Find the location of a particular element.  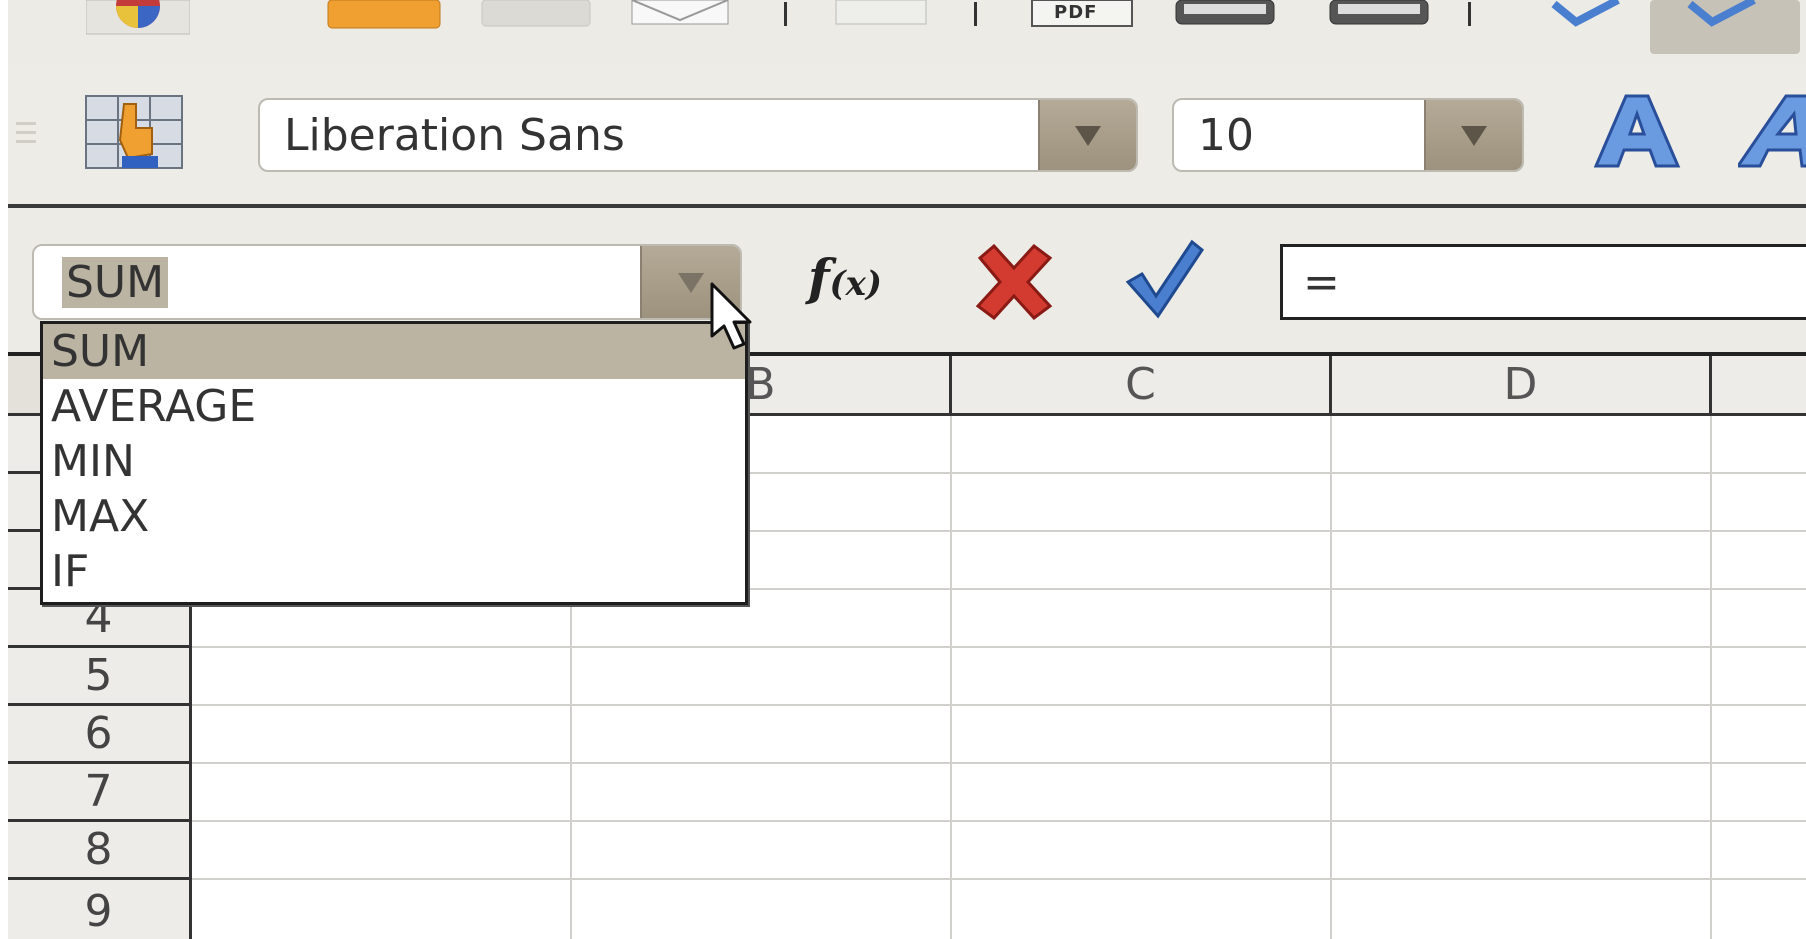

row-header-6: 6 is located at coordinates (100, 735).